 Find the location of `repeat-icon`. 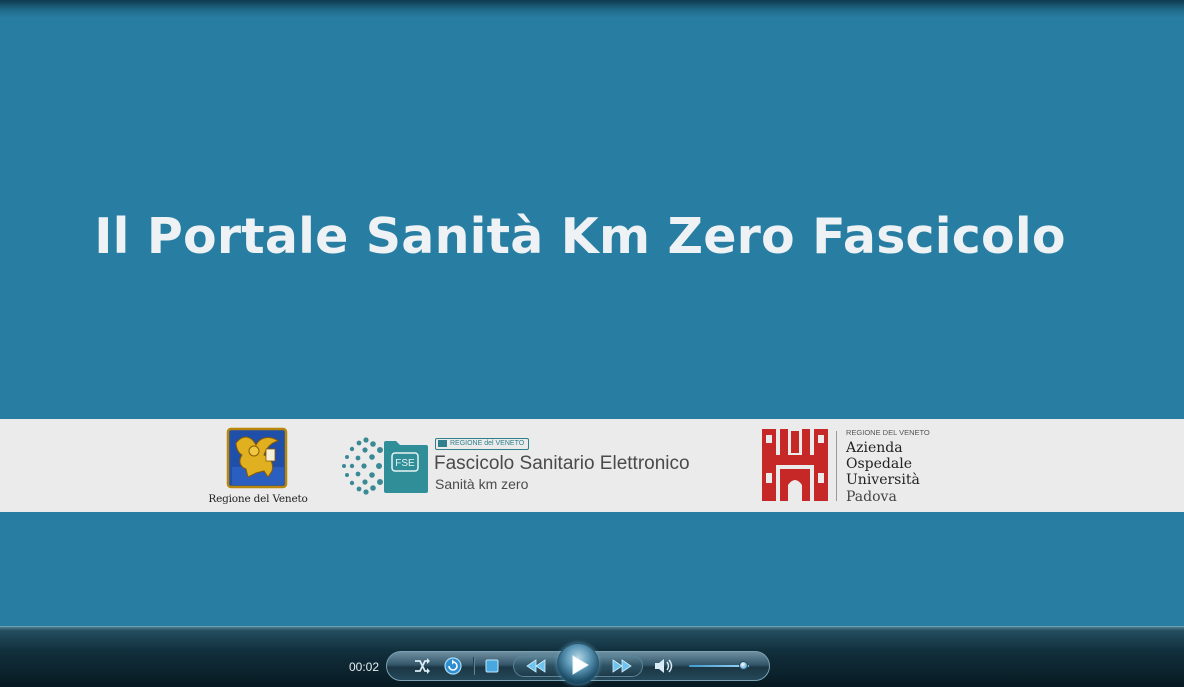

repeat-icon is located at coordinates (453, 666).